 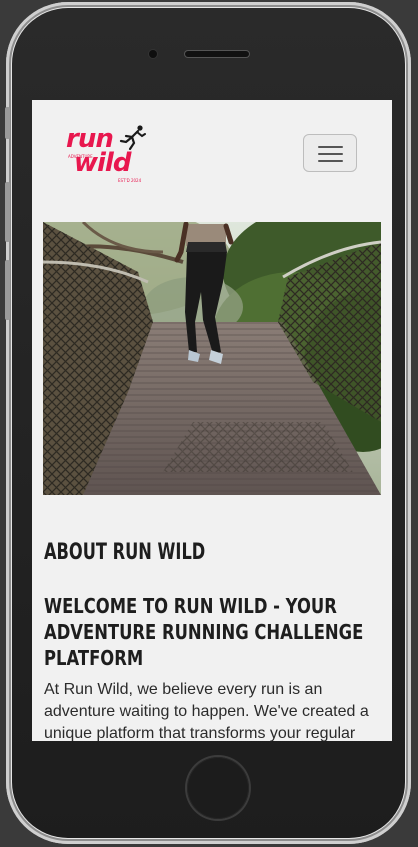 I want to click on side-button-volume-down, so click(x=7, y=290).